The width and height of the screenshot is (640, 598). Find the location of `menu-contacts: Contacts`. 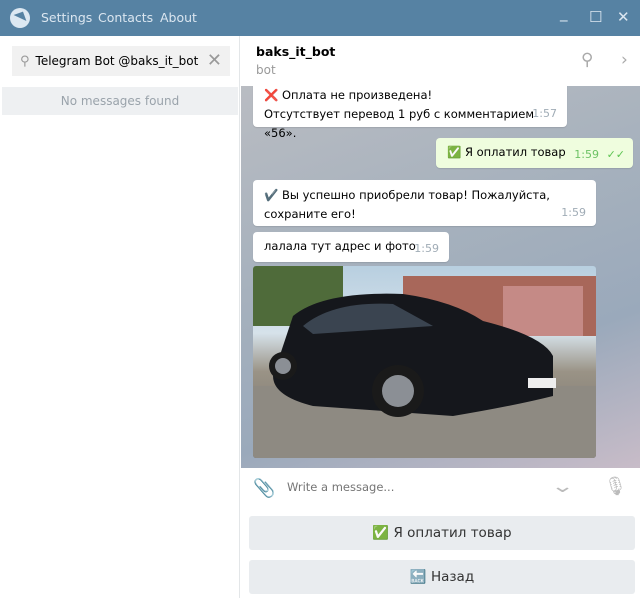

menu-contacts: Contacts is located at coordinates (125, 17).